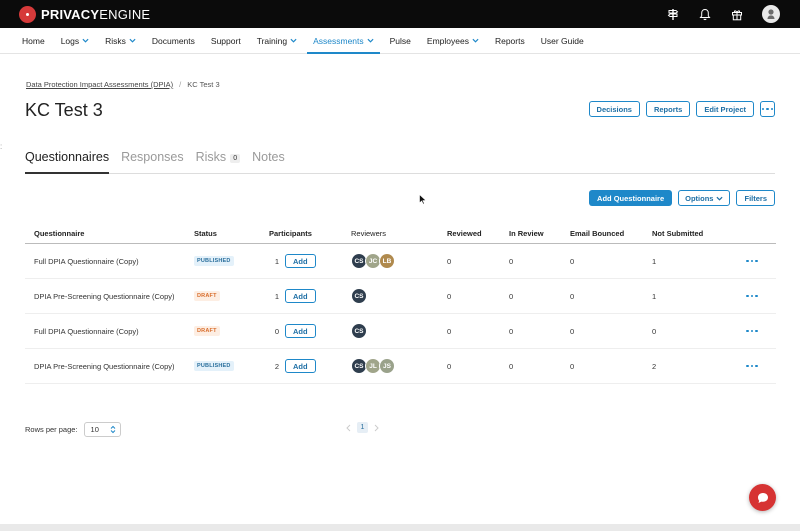 This screenshot has width=800, height=531. Describe the element at coordinates (67, 162) in the screenshot. I see `tab-questionnaires: Questionnaires` at that location.